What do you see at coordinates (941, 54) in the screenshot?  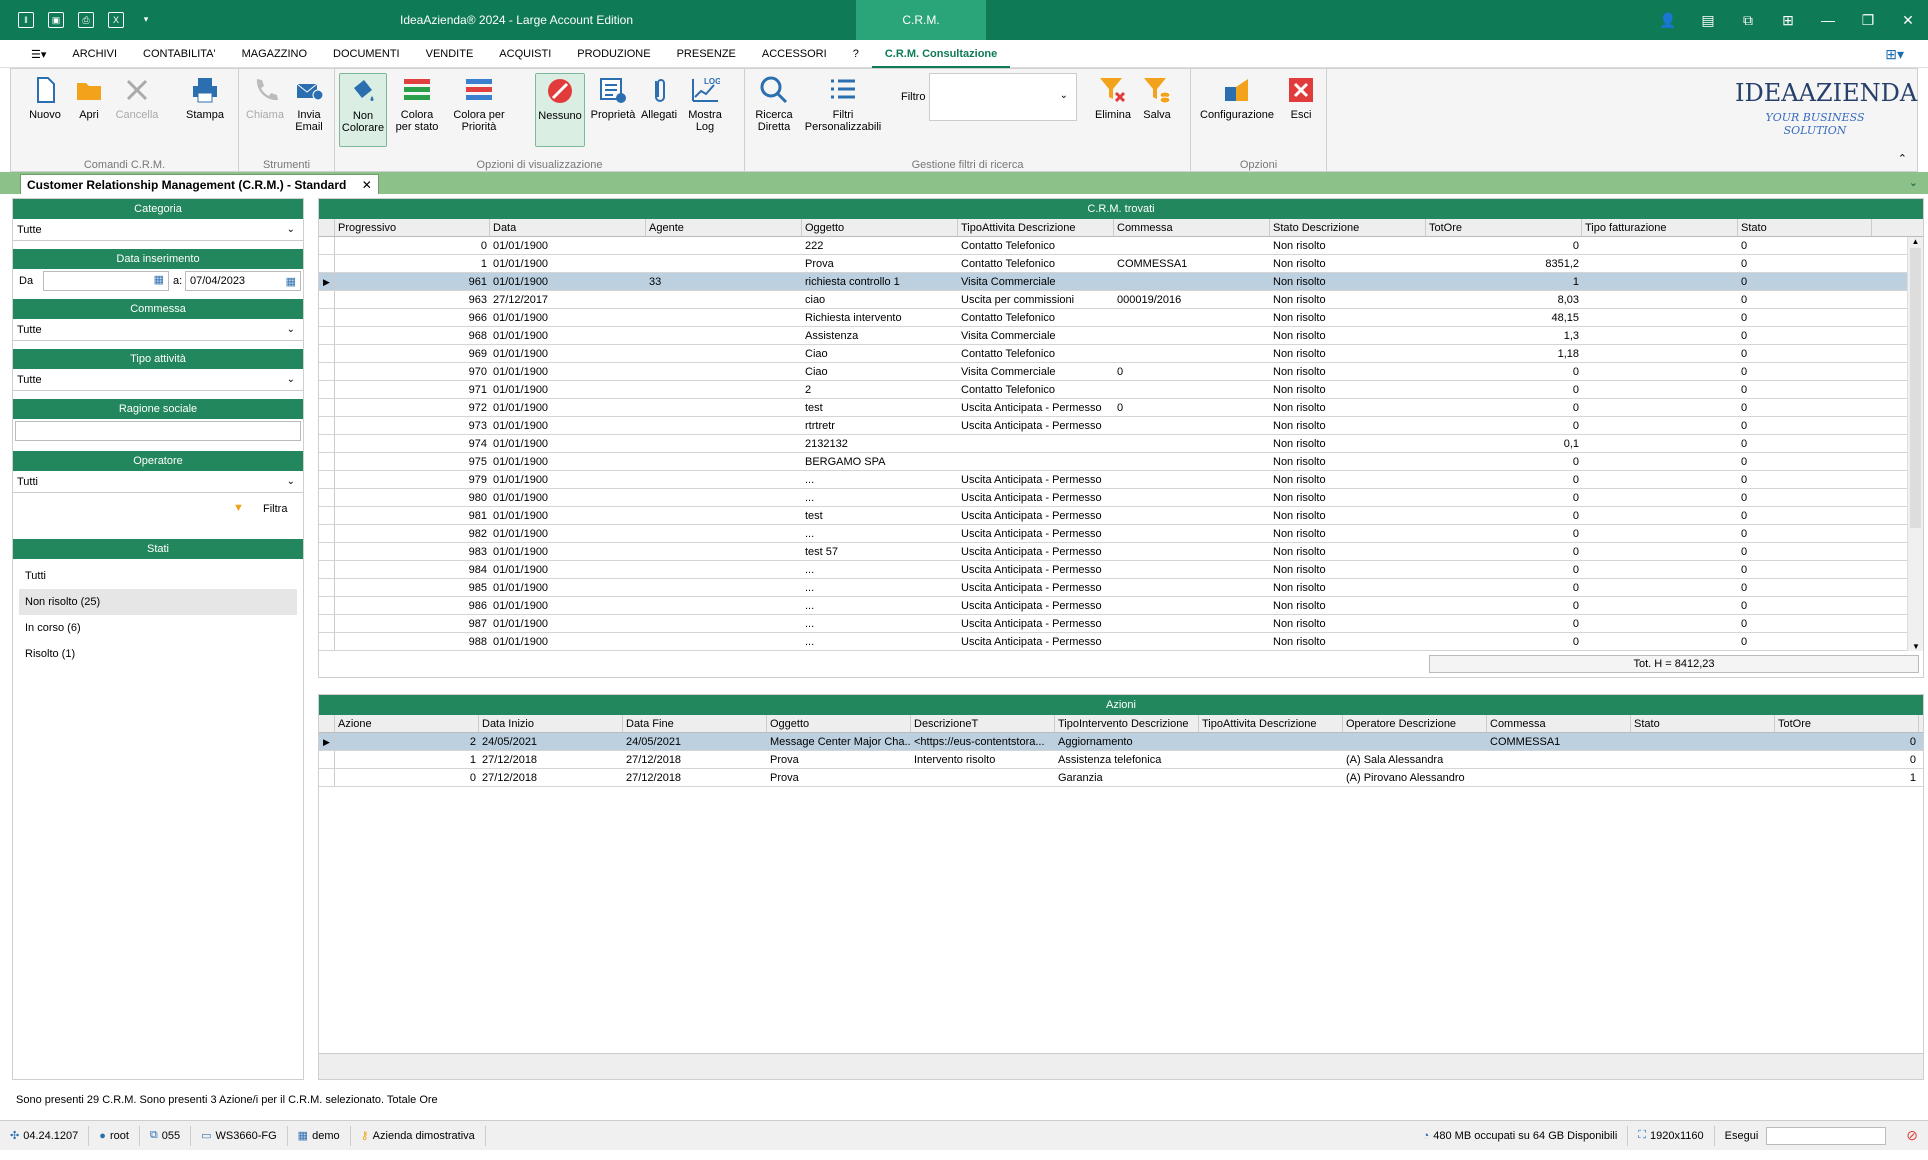 I see `menu-crm-consultazione: C.R.M. Consultazione` at bounding box center [941, 54].